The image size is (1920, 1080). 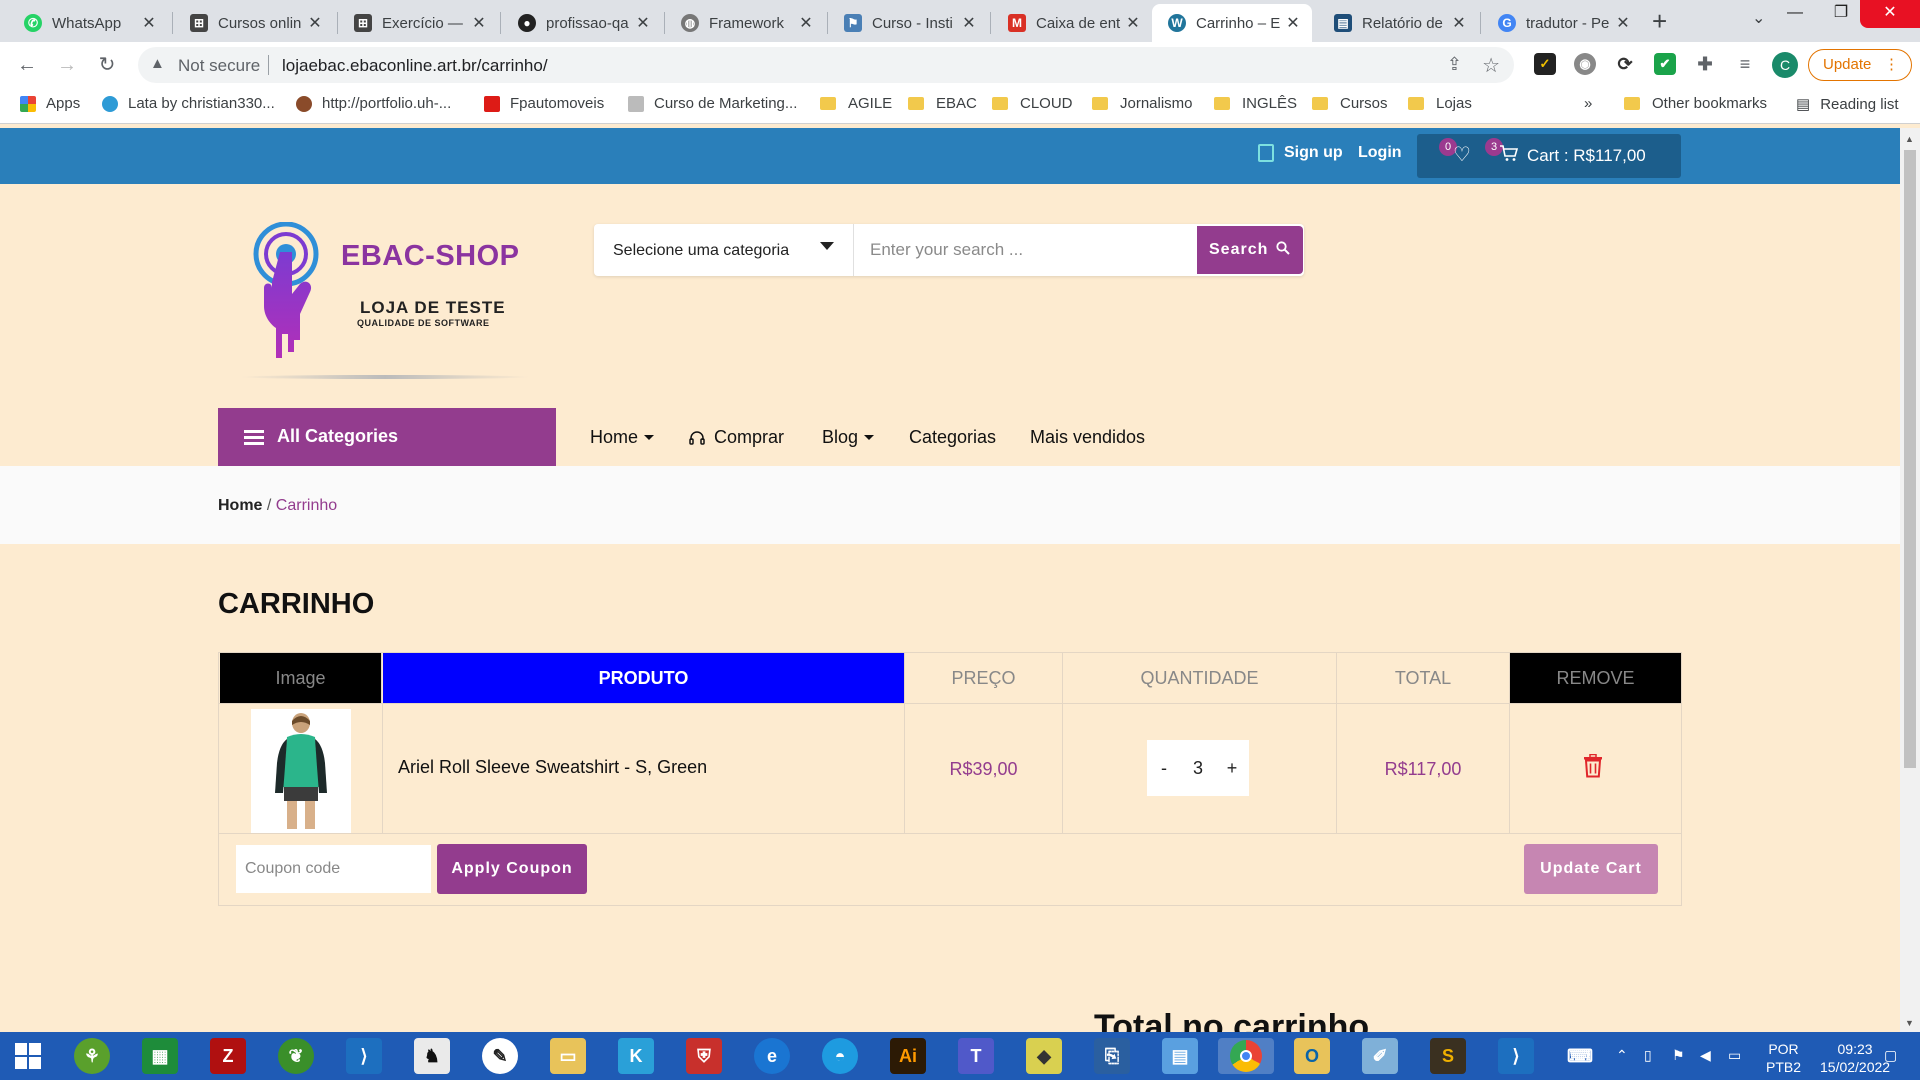 What do you see at coordinates (1087, 437) in the screenshot?
I see `nav-mais-vendidos: Mais vendidos` at bounding box center [1087, 437].